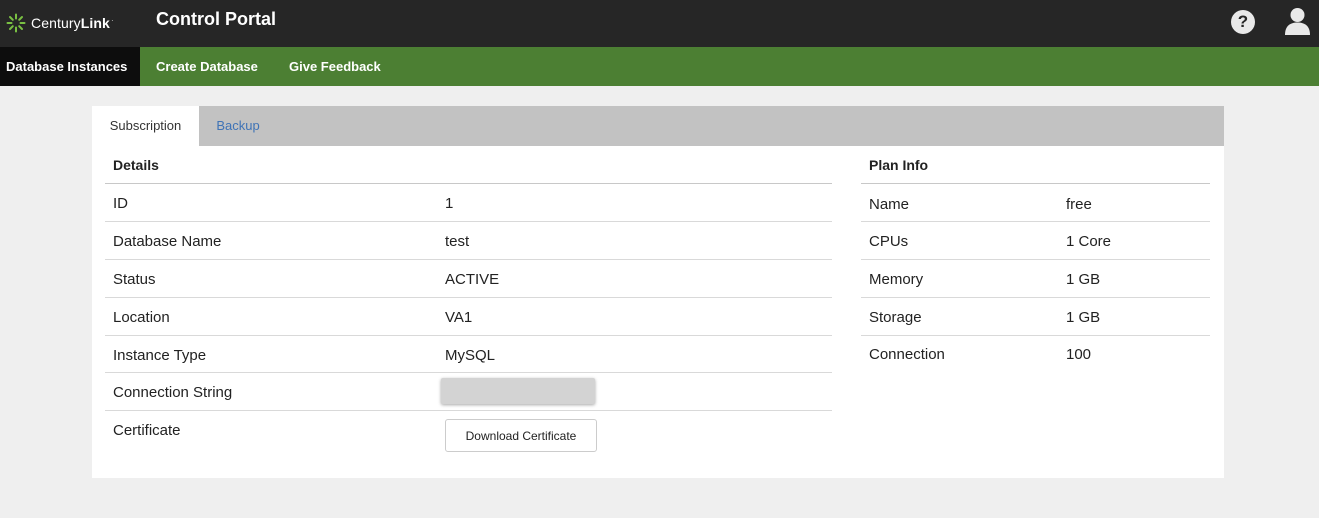 This screenshot has width=1319, height=518. What do you see at coordinates (907, 354) in the screenshot?
I see `plan-label-connection: Connection` at bounding box center [907, 354].